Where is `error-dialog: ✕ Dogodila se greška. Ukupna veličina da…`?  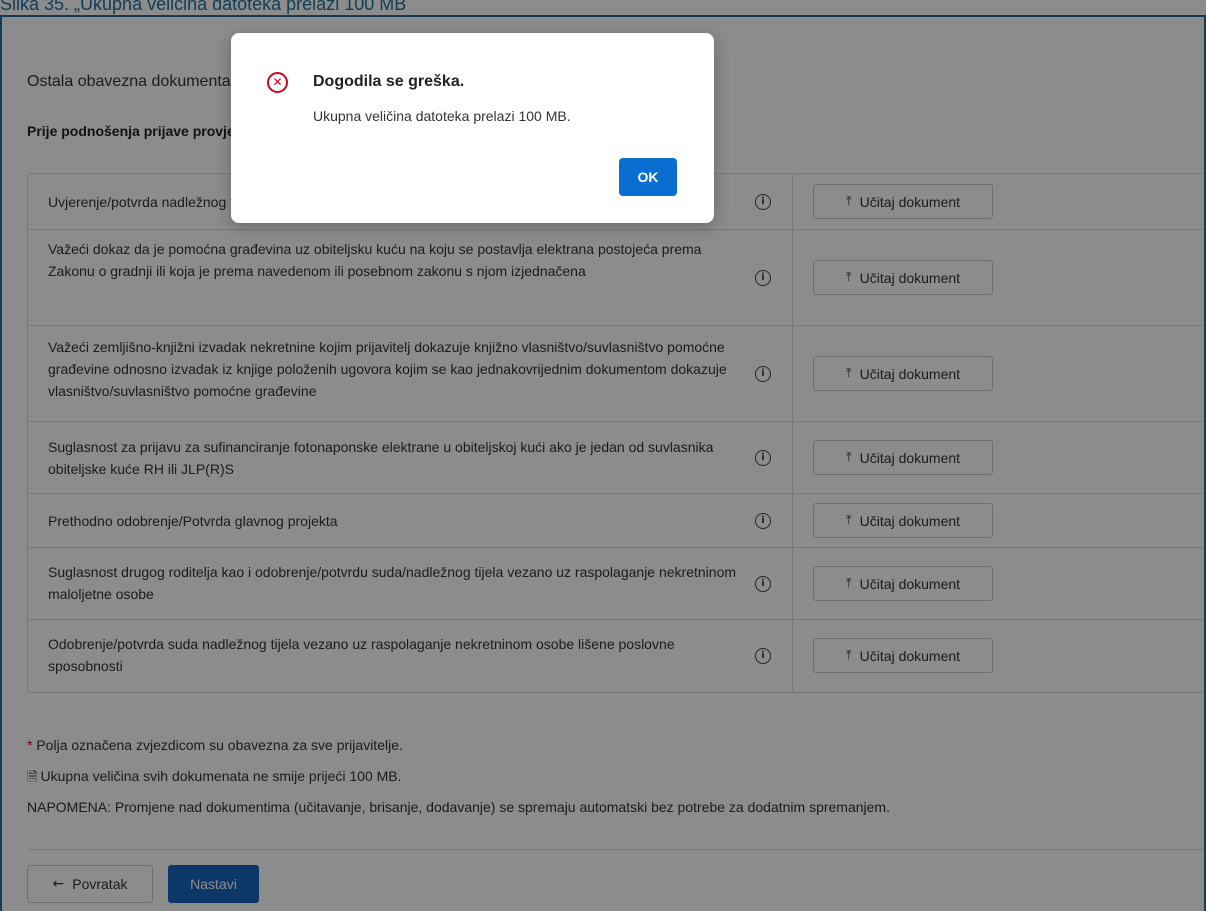 error-dialog: ✕ Dogodila se greška. Ukupna veličina da… is located at coordinates (472, 128).